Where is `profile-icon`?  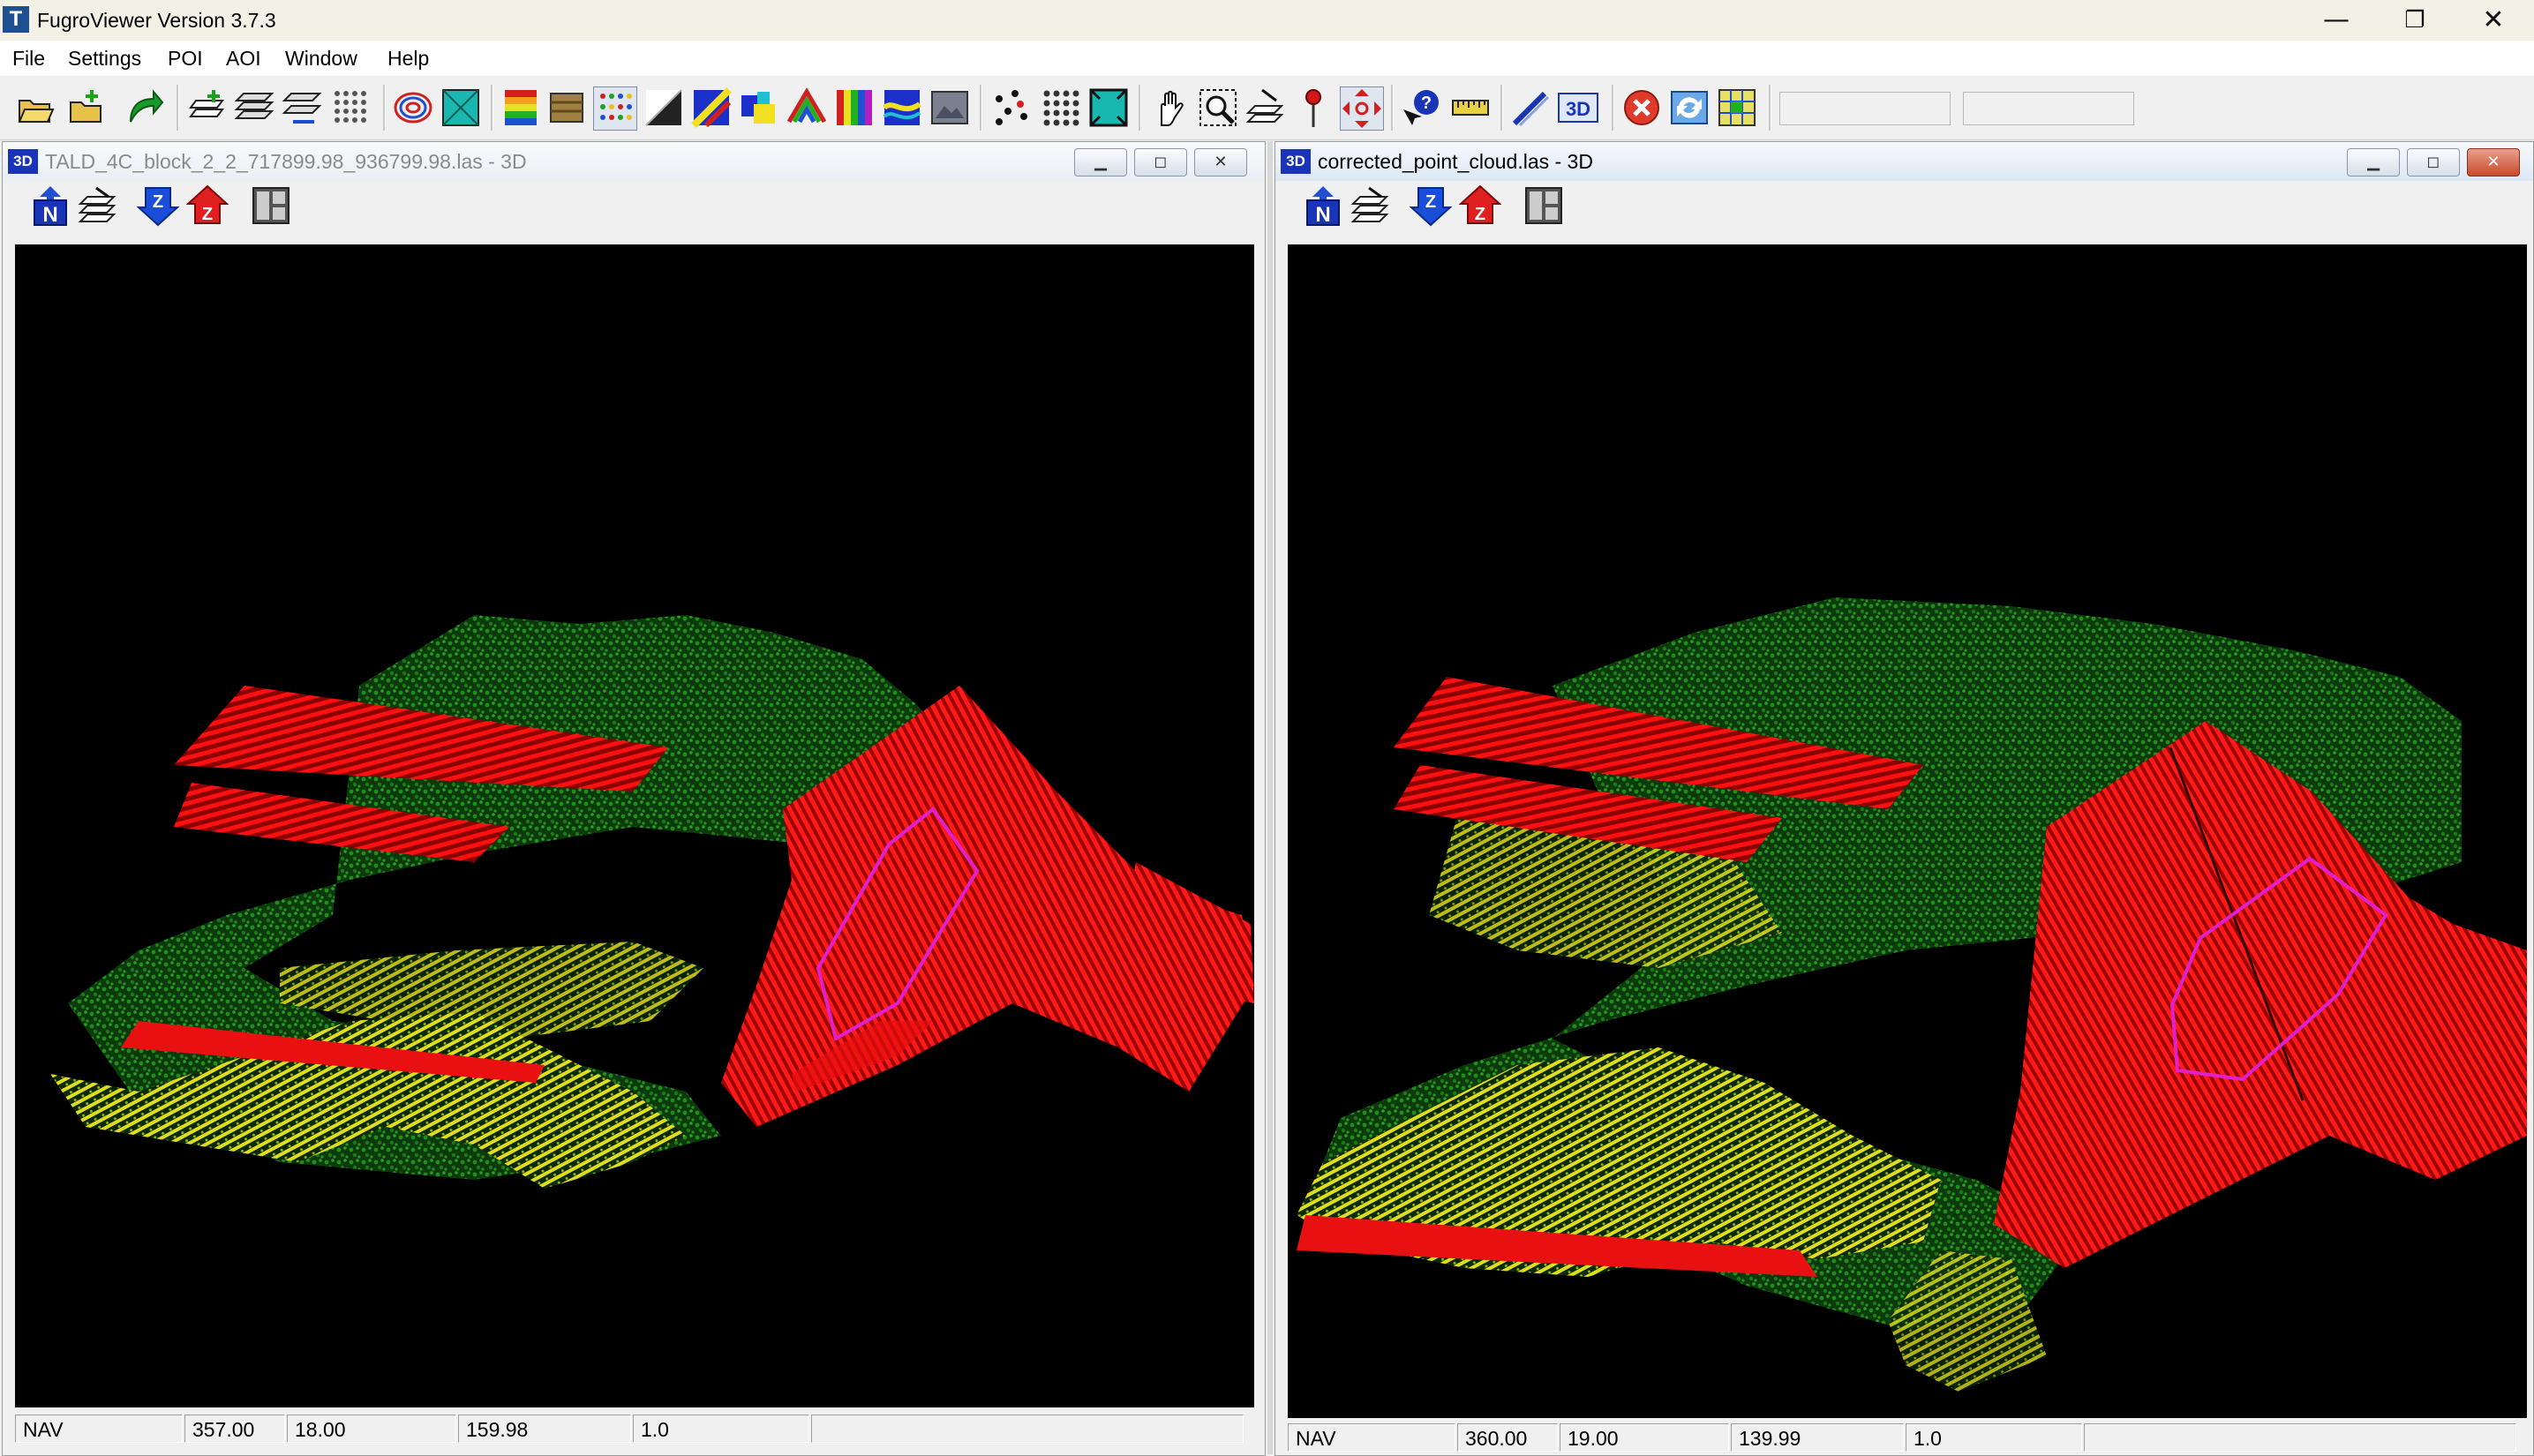
profile-icon is located at coordinates (1265, 107).